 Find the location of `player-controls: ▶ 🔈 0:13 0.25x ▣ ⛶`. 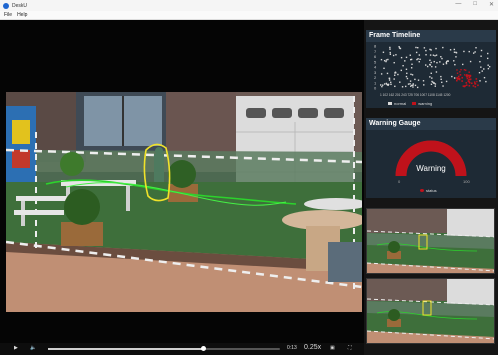

player-controls: ▶ 🔈 0:13 0.25x ▣ ⛶ is located at coordinates (182, 349).